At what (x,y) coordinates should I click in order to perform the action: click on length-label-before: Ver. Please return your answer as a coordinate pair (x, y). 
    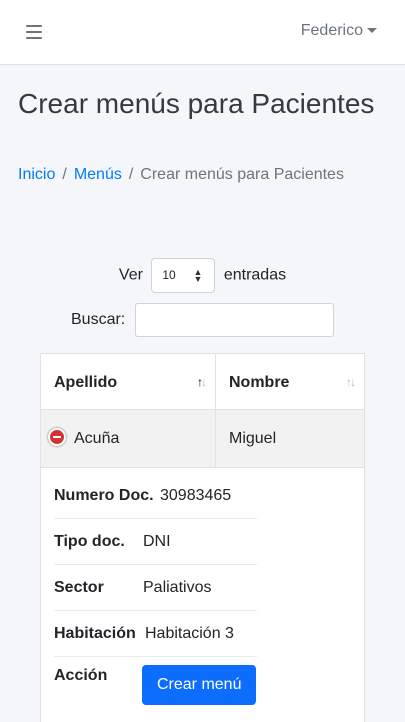
    Looking at the image, I should click on (130, 275).